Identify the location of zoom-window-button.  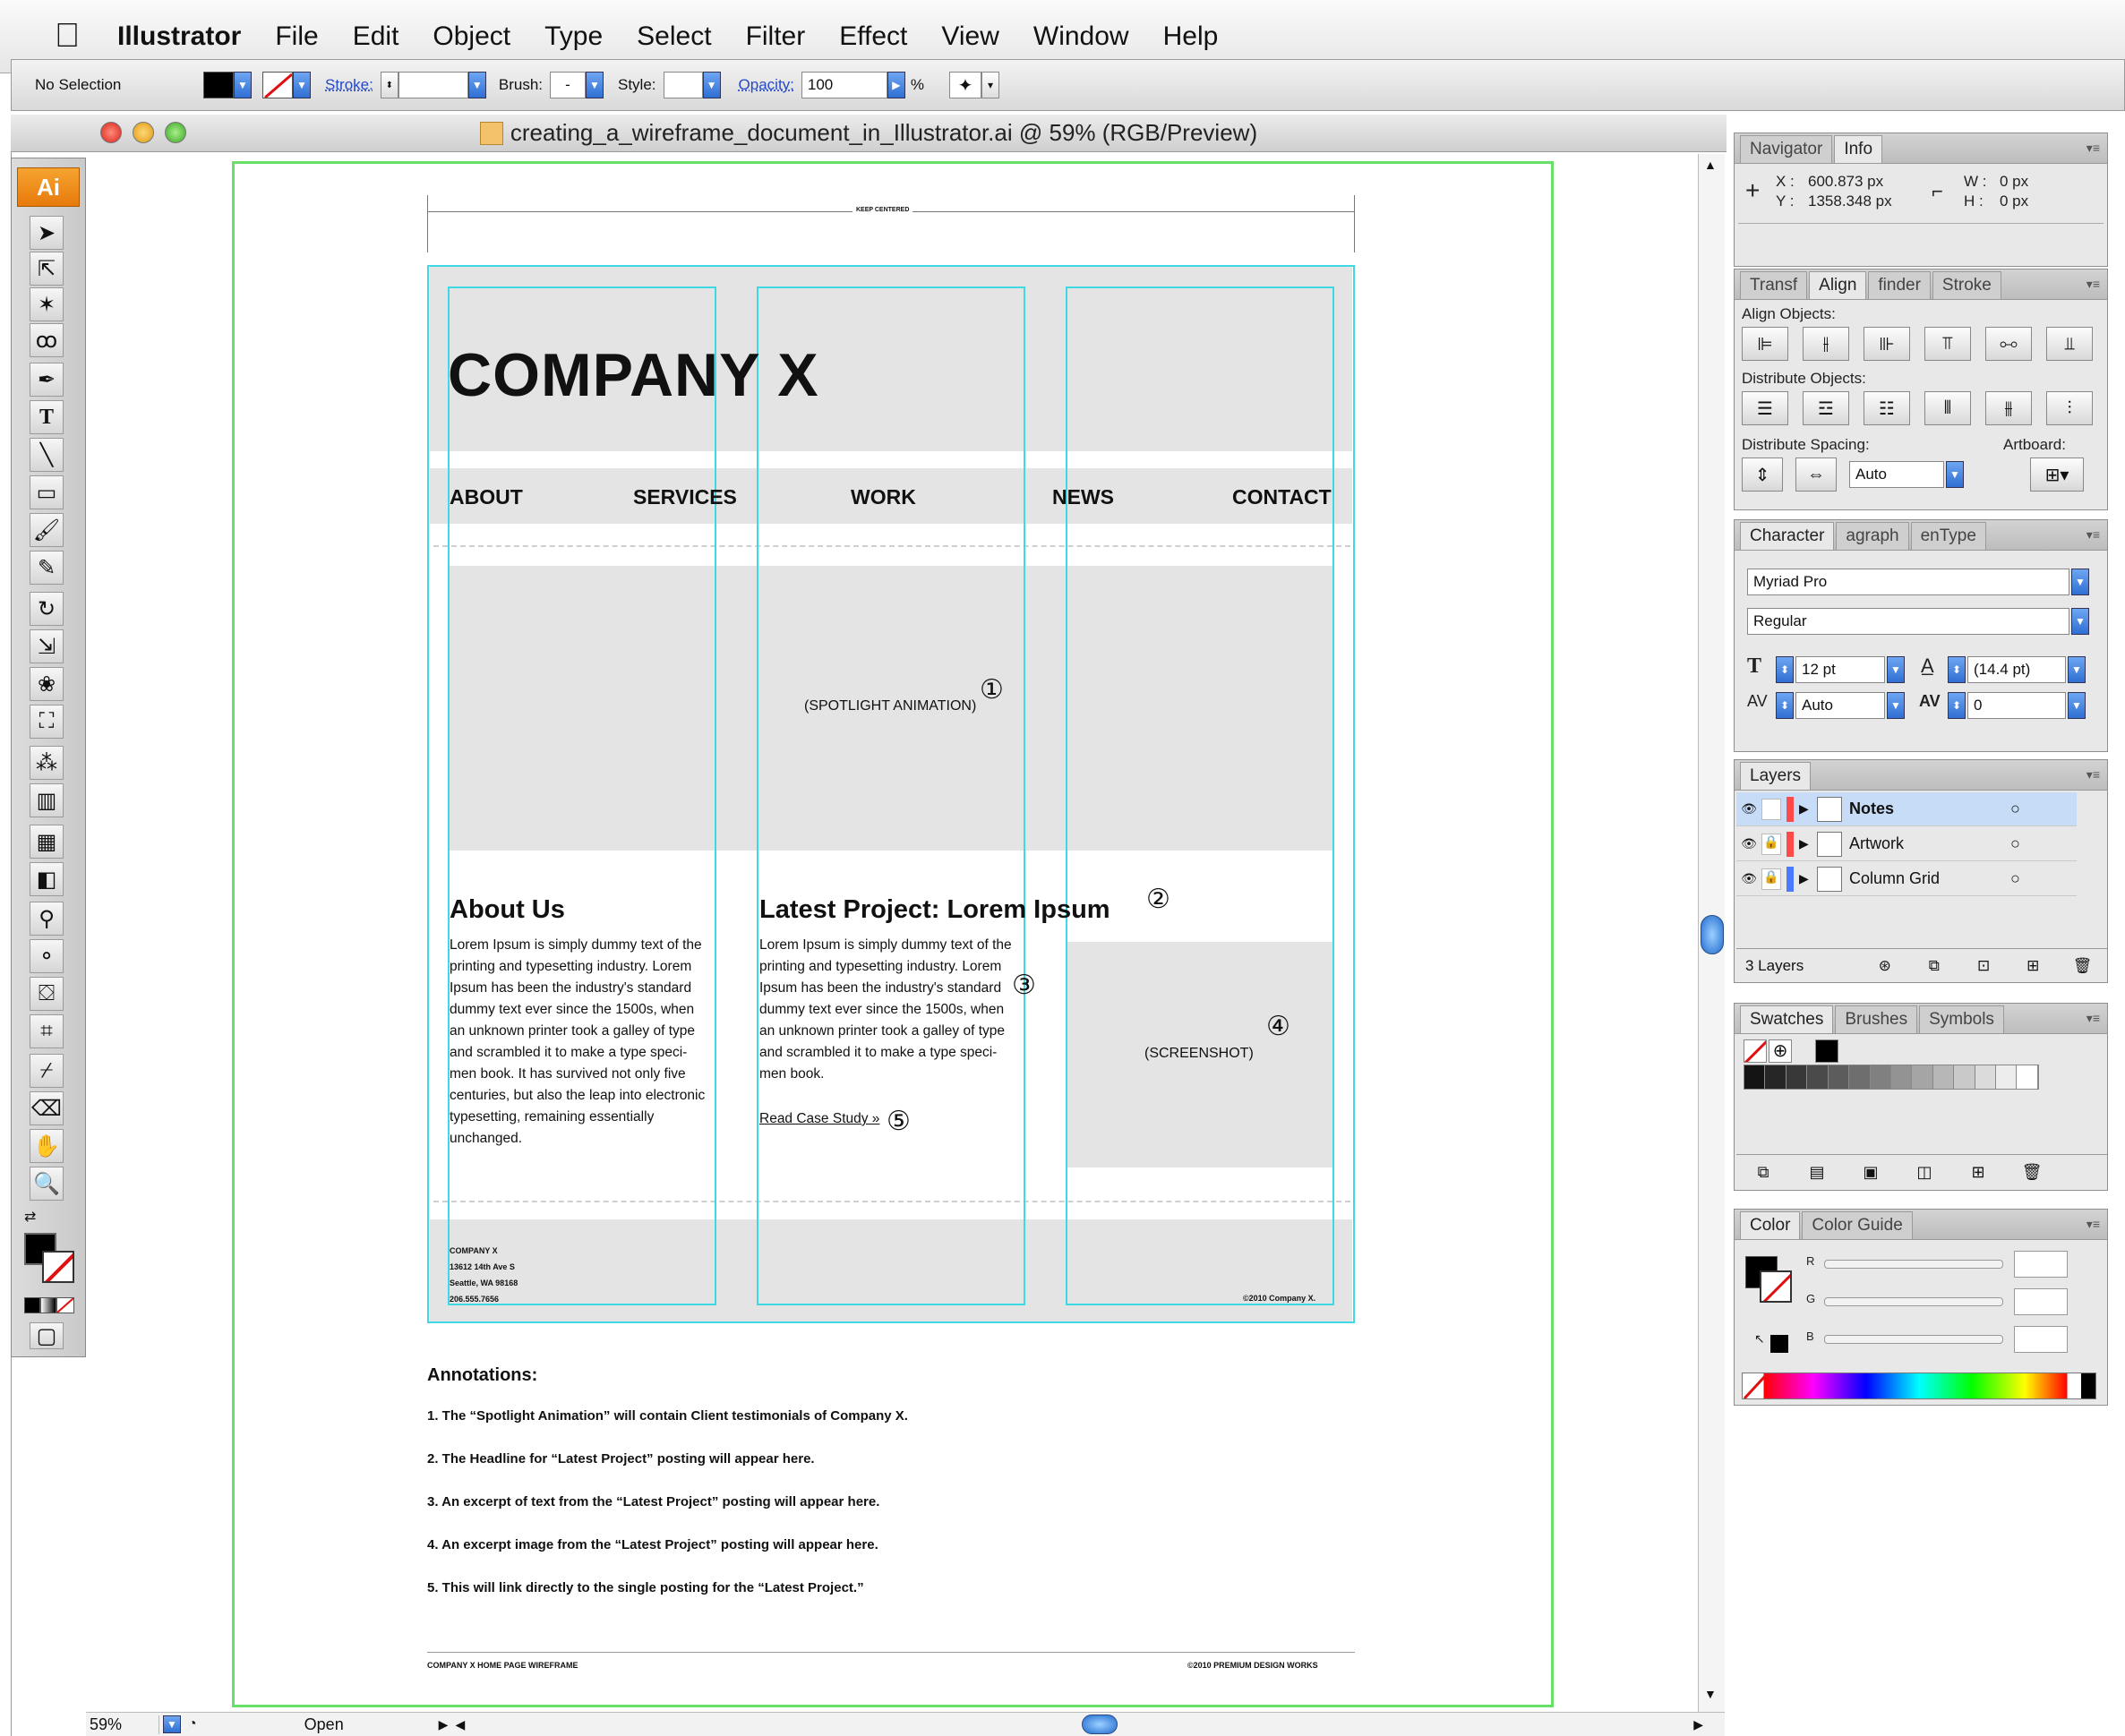
(175, 132).